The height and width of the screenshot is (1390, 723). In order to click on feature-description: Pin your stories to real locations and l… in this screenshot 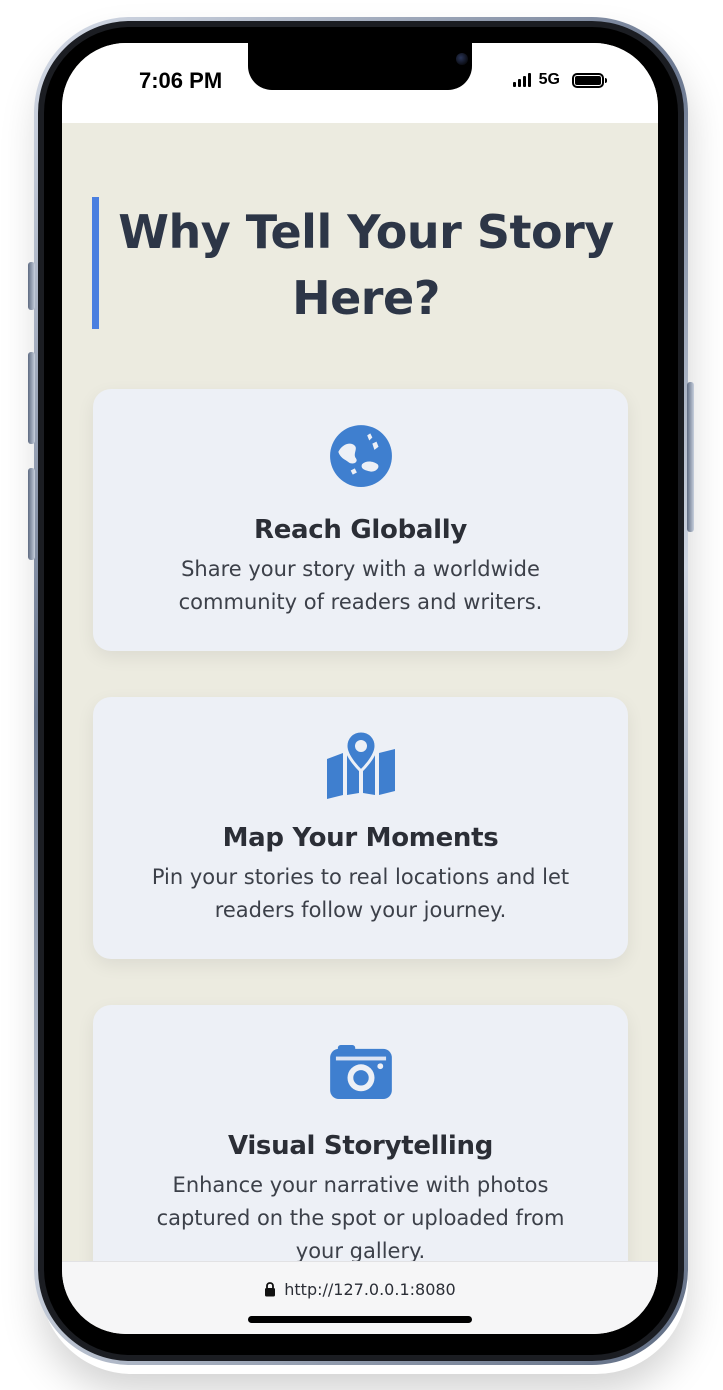, I will do `click(360, 893)`.